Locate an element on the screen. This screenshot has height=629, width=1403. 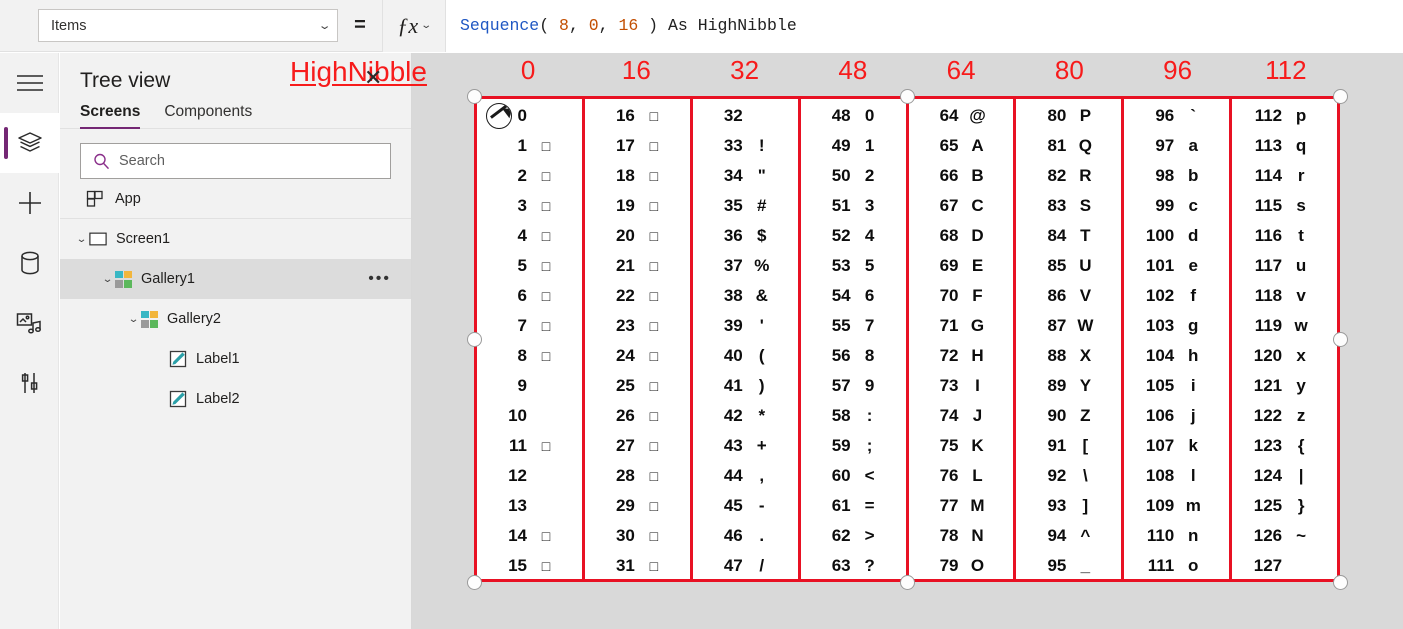
gallery-row: 126 ~ is located at coordinates (1284, 536).